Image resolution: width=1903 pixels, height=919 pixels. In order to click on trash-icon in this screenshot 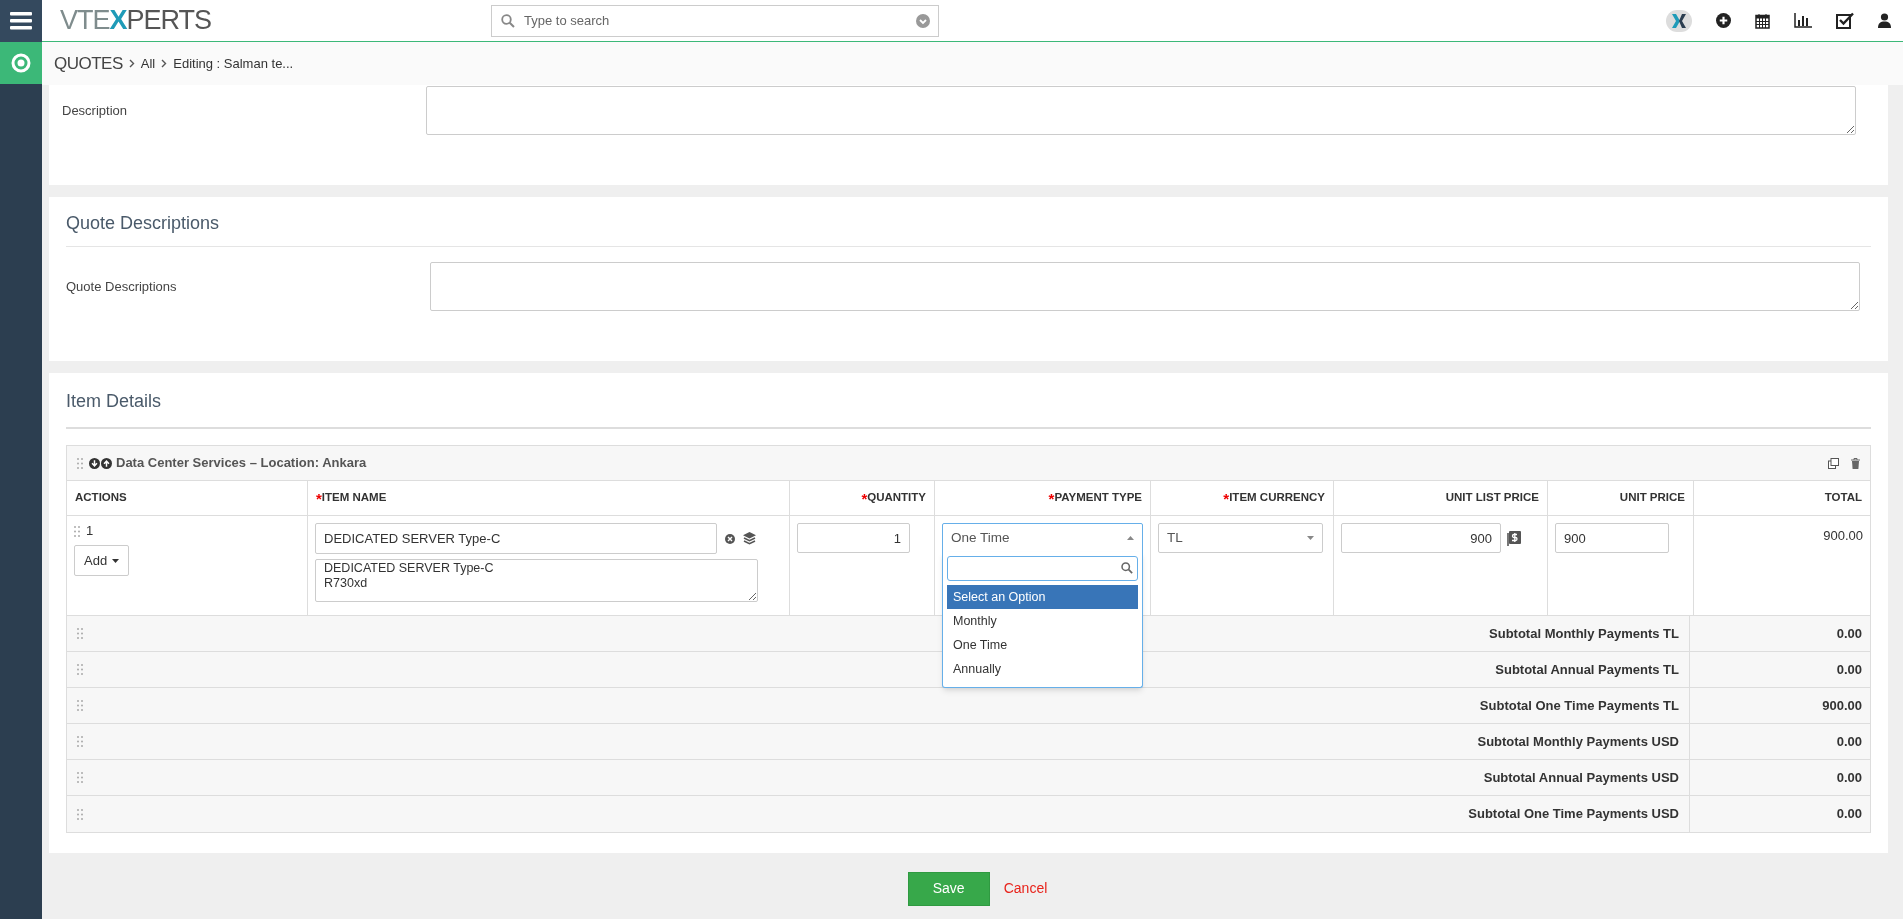, I will do `click(1855, 463)`.